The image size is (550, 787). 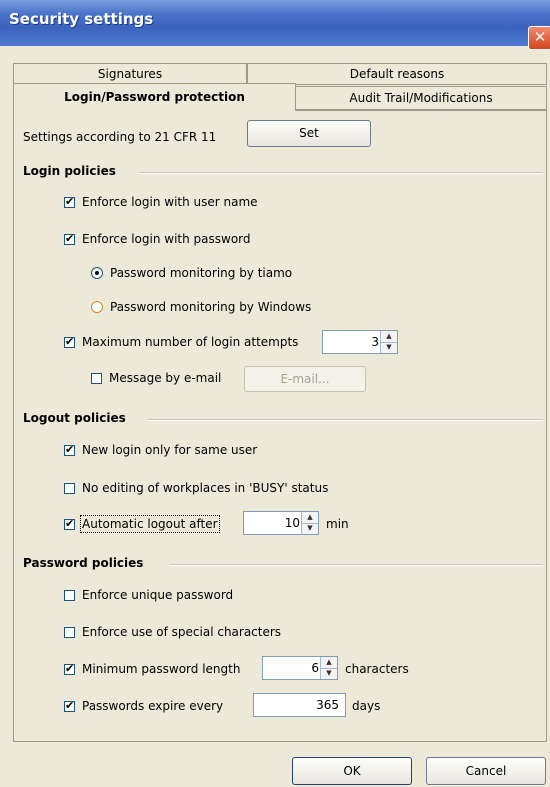 I want to click on tab-default-reasons: Default reasons, so click(x=397, y=74).